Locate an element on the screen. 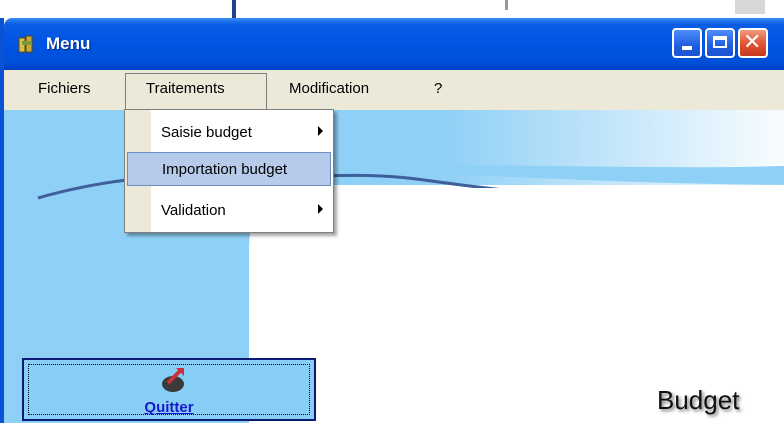  maximize-button is located at coordinates (720, 43).